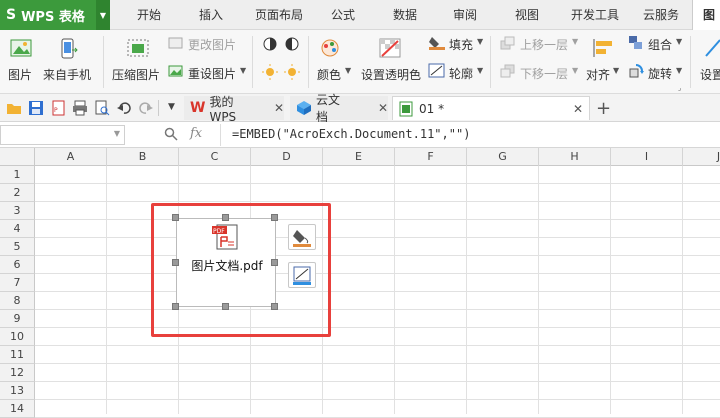  I want to click on ribbon-separator, so click(103, 62).